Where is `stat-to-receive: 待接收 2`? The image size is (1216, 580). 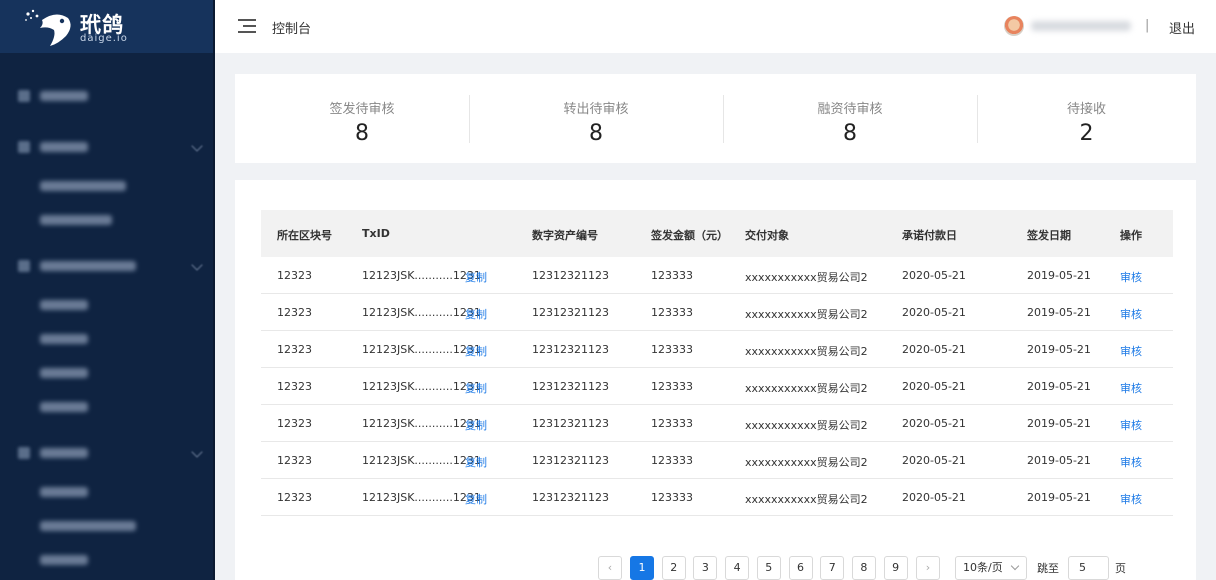
stat-to-receive: 待接收 2 is located at coordinates (1086, 118).